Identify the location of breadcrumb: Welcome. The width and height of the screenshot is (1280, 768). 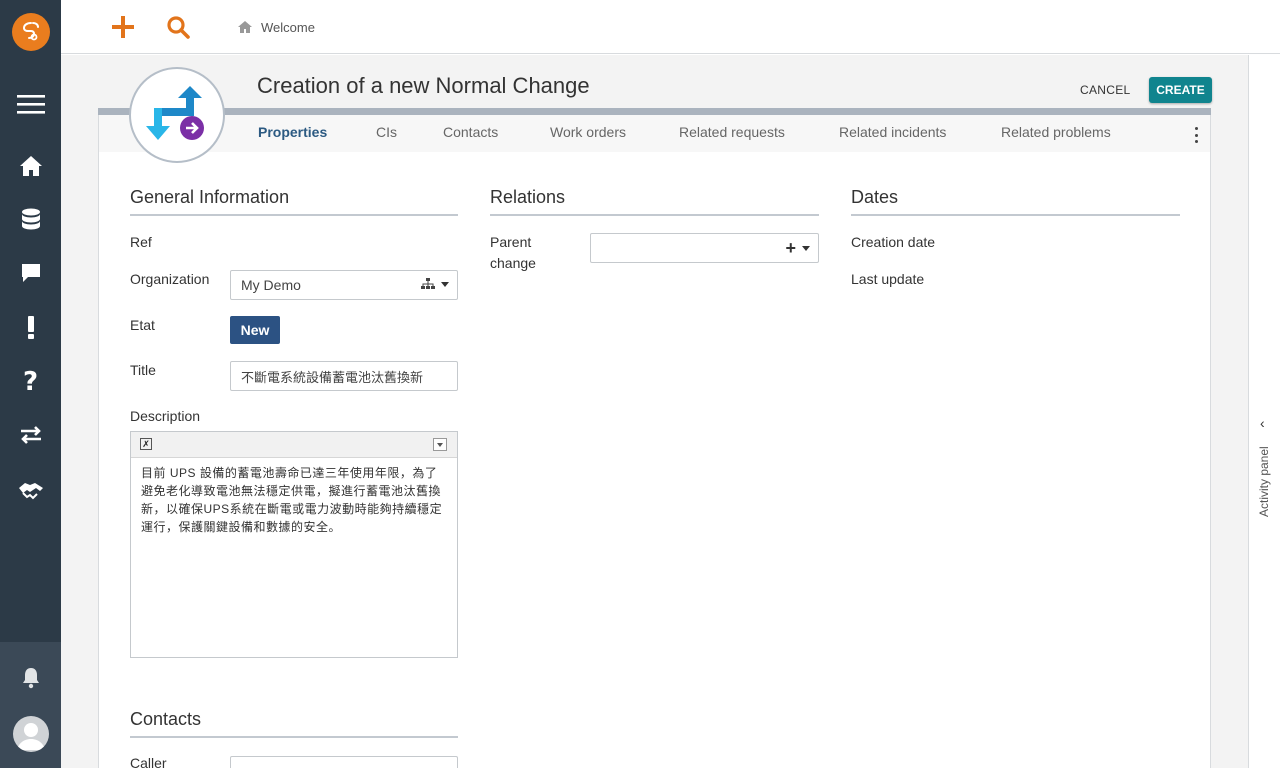
(276, 27).